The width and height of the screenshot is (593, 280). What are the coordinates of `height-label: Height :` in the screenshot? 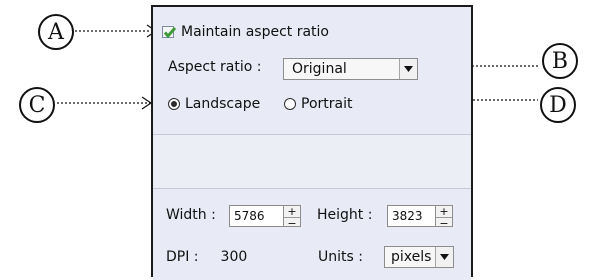 It's located at (345, 215).